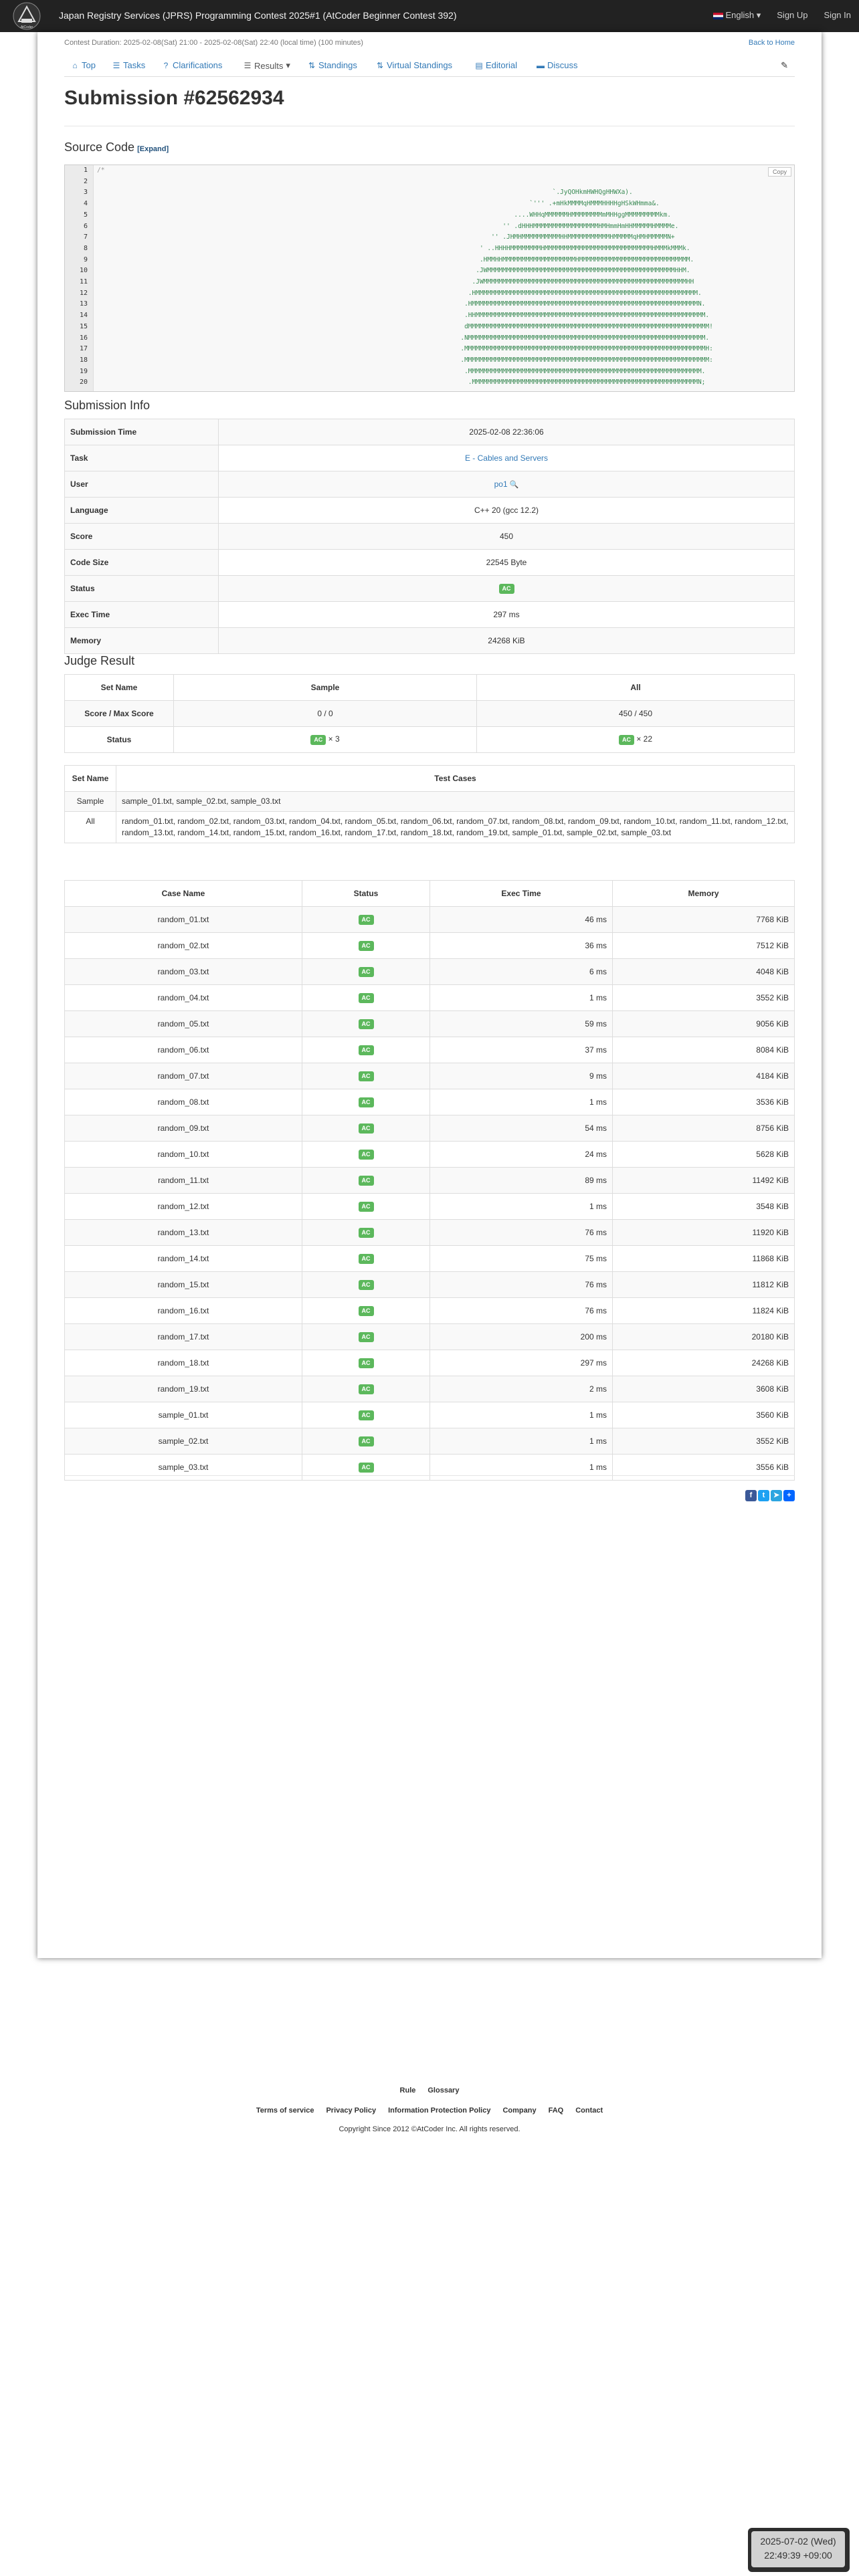  What do you see at coordinates (521, 1102) in the screenshot?
I see `case-exec-time: 1 ms` at bounding box center [521, 1102].